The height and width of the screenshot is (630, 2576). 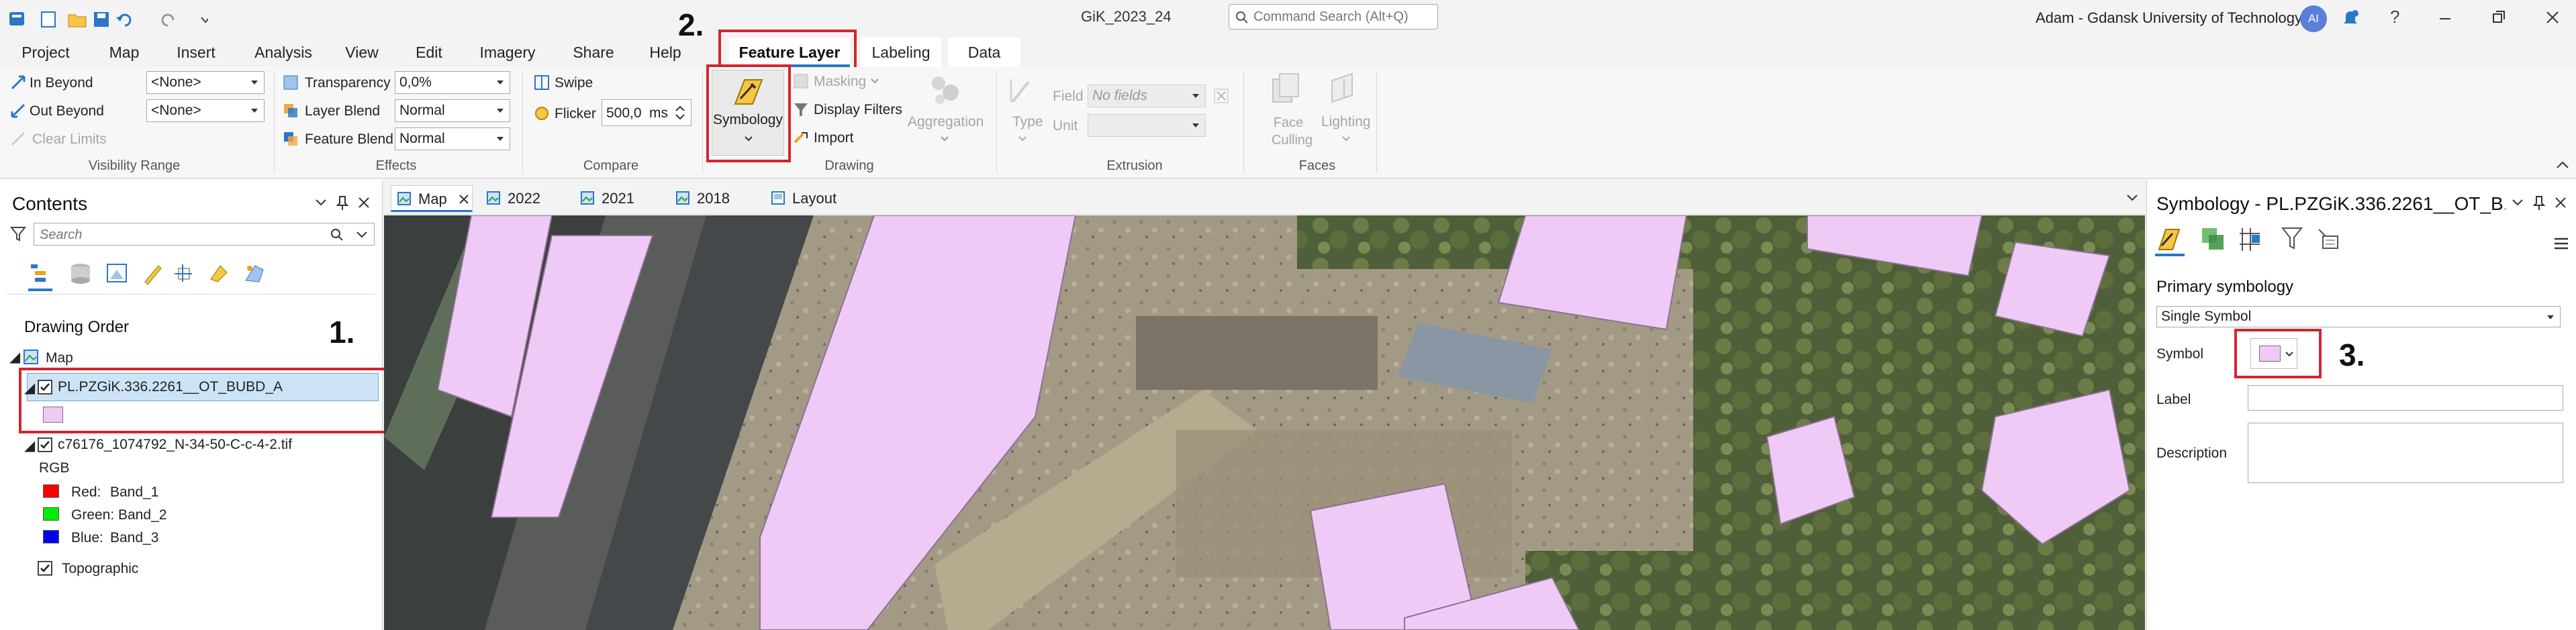 What do you see at coordinates (175, 445) in the screenshot?
I see `layer2-name: c76176_1074792_N-34-50-C-c-4-2.tif` at bounding box center [175, 445].